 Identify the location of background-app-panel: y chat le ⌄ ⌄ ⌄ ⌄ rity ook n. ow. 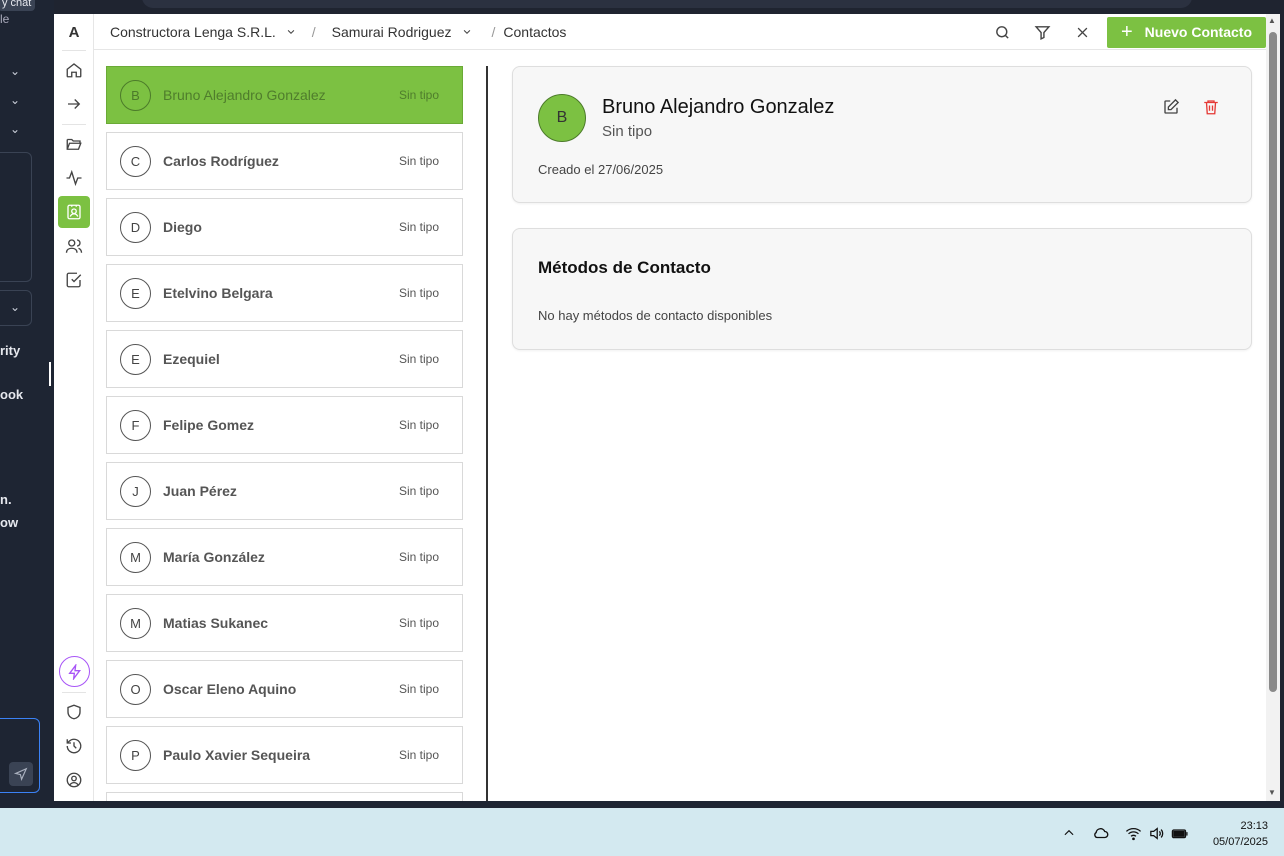
(27, 404).